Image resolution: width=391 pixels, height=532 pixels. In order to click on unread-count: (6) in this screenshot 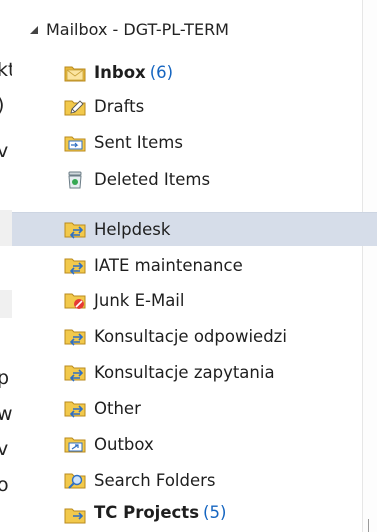, I will do `click(161, 72)`.